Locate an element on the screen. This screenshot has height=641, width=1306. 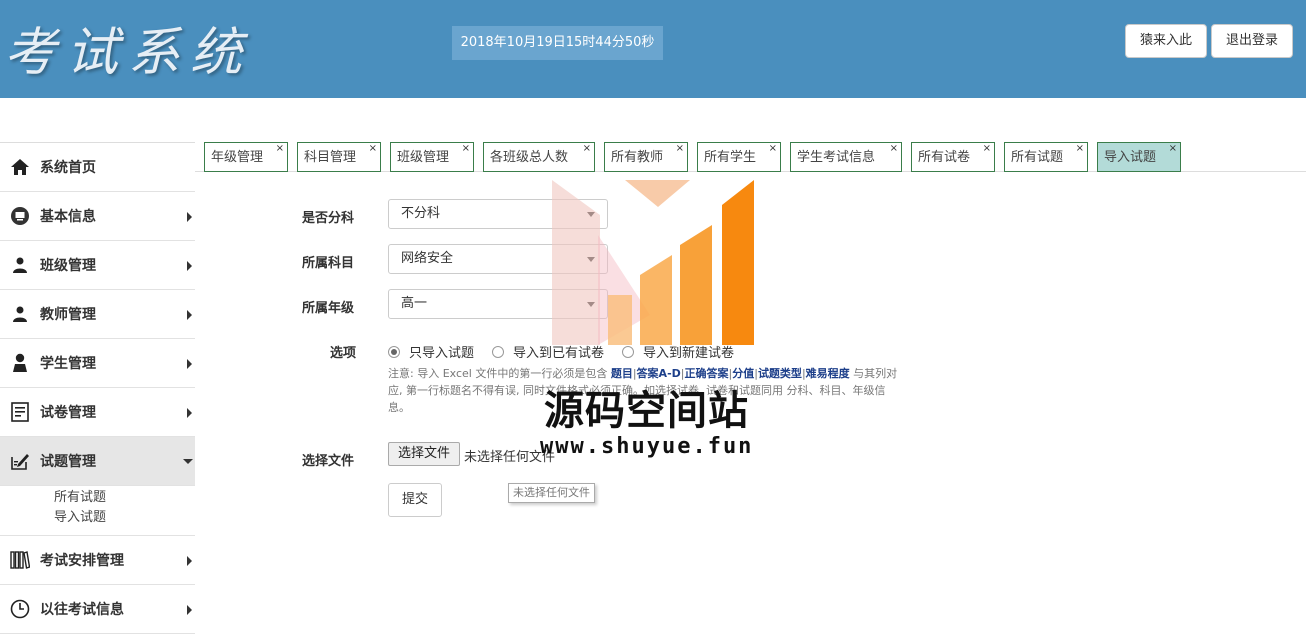
sidebar-item-label: 学生管理 is located at coordinates (68, 364).